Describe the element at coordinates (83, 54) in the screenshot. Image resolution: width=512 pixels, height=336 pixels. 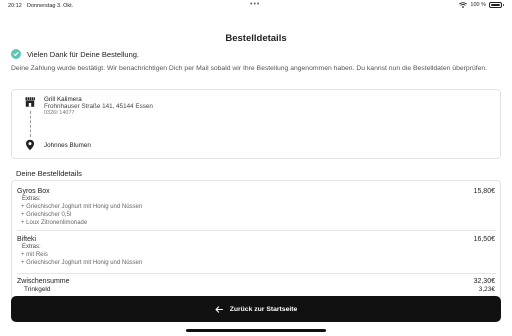
I see `thanks-message: Vielen Dank für Deine Bestellung.` at that location.